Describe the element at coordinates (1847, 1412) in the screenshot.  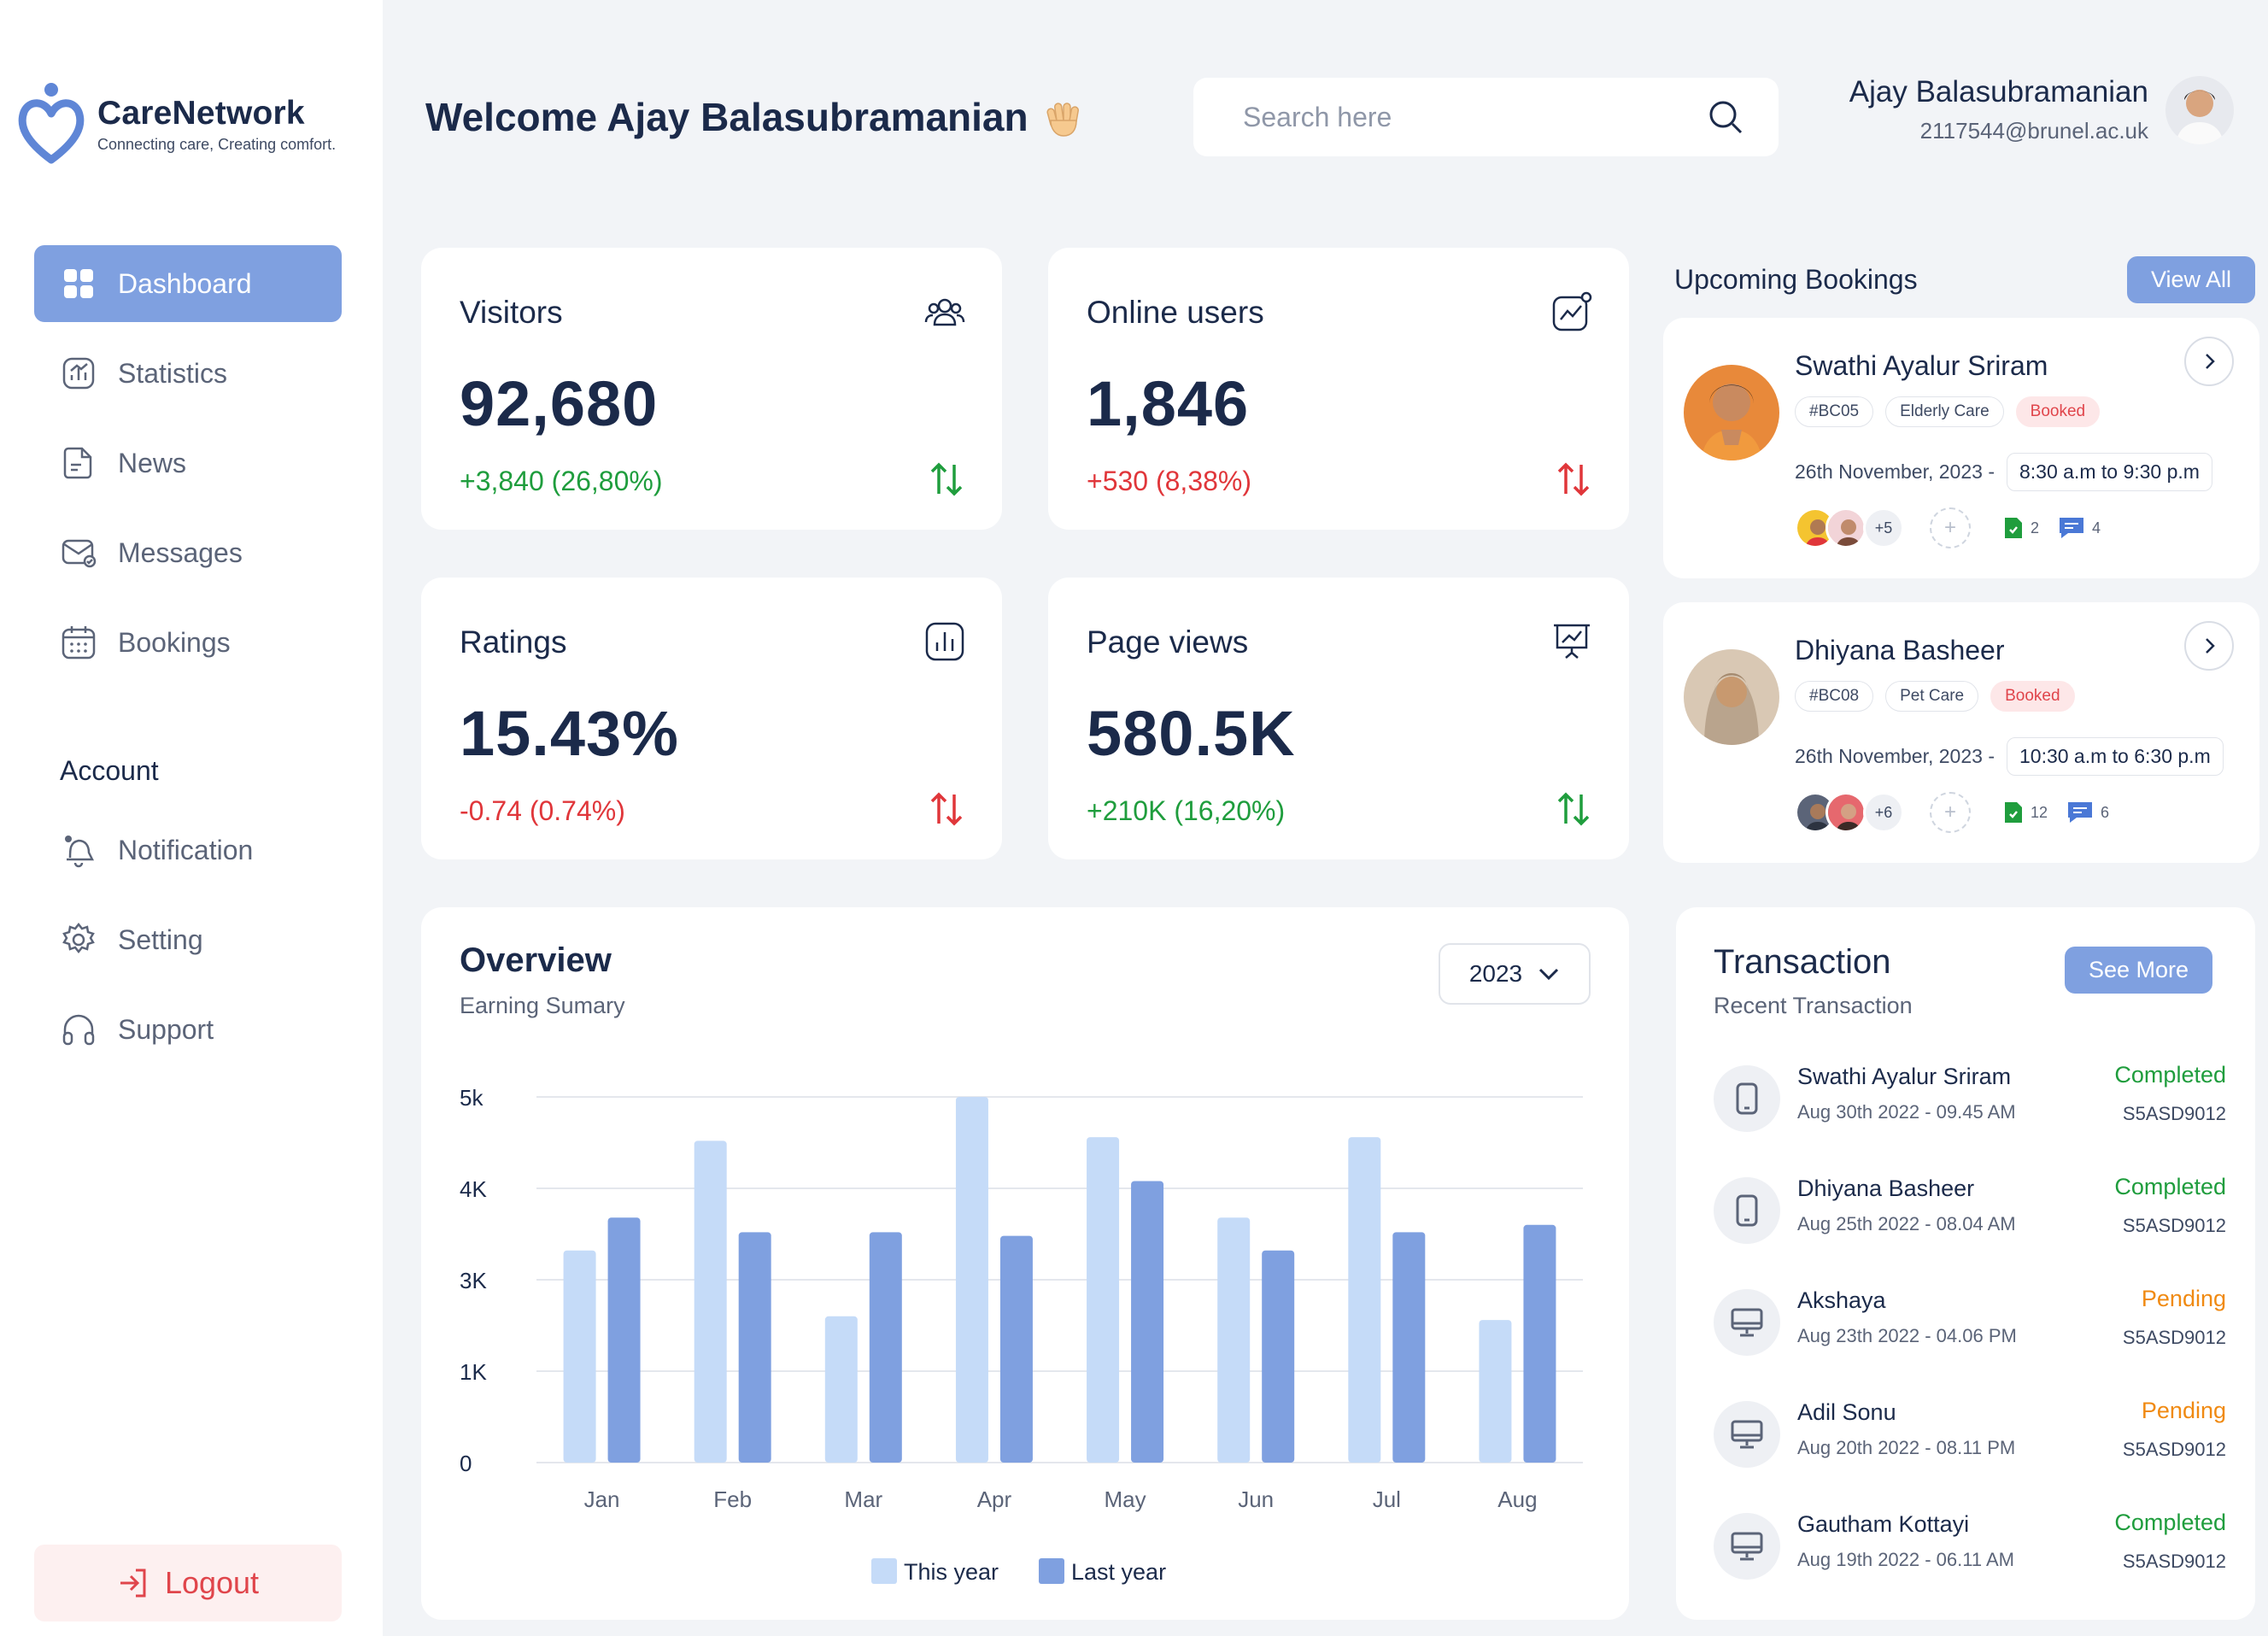
I see `transaction-name: Adil Sonu` at that location.